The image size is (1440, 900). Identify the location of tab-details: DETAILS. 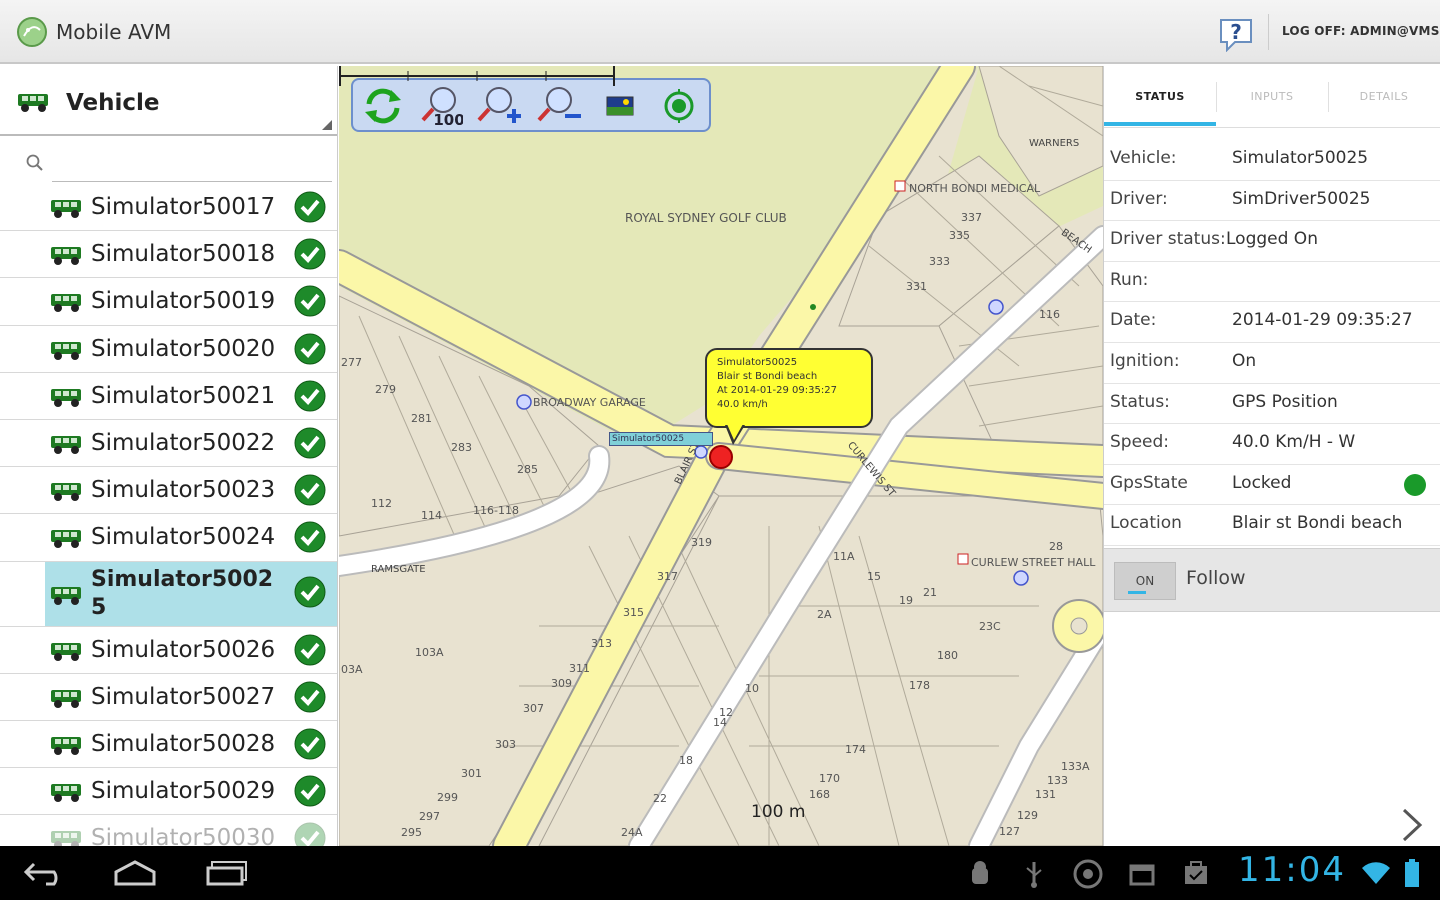
(1384, 97).